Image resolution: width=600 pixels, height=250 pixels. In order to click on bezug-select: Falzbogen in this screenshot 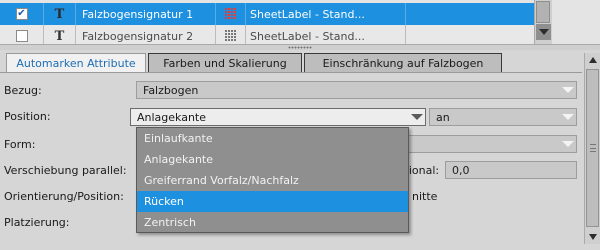, I will do `click(356, 90)`.